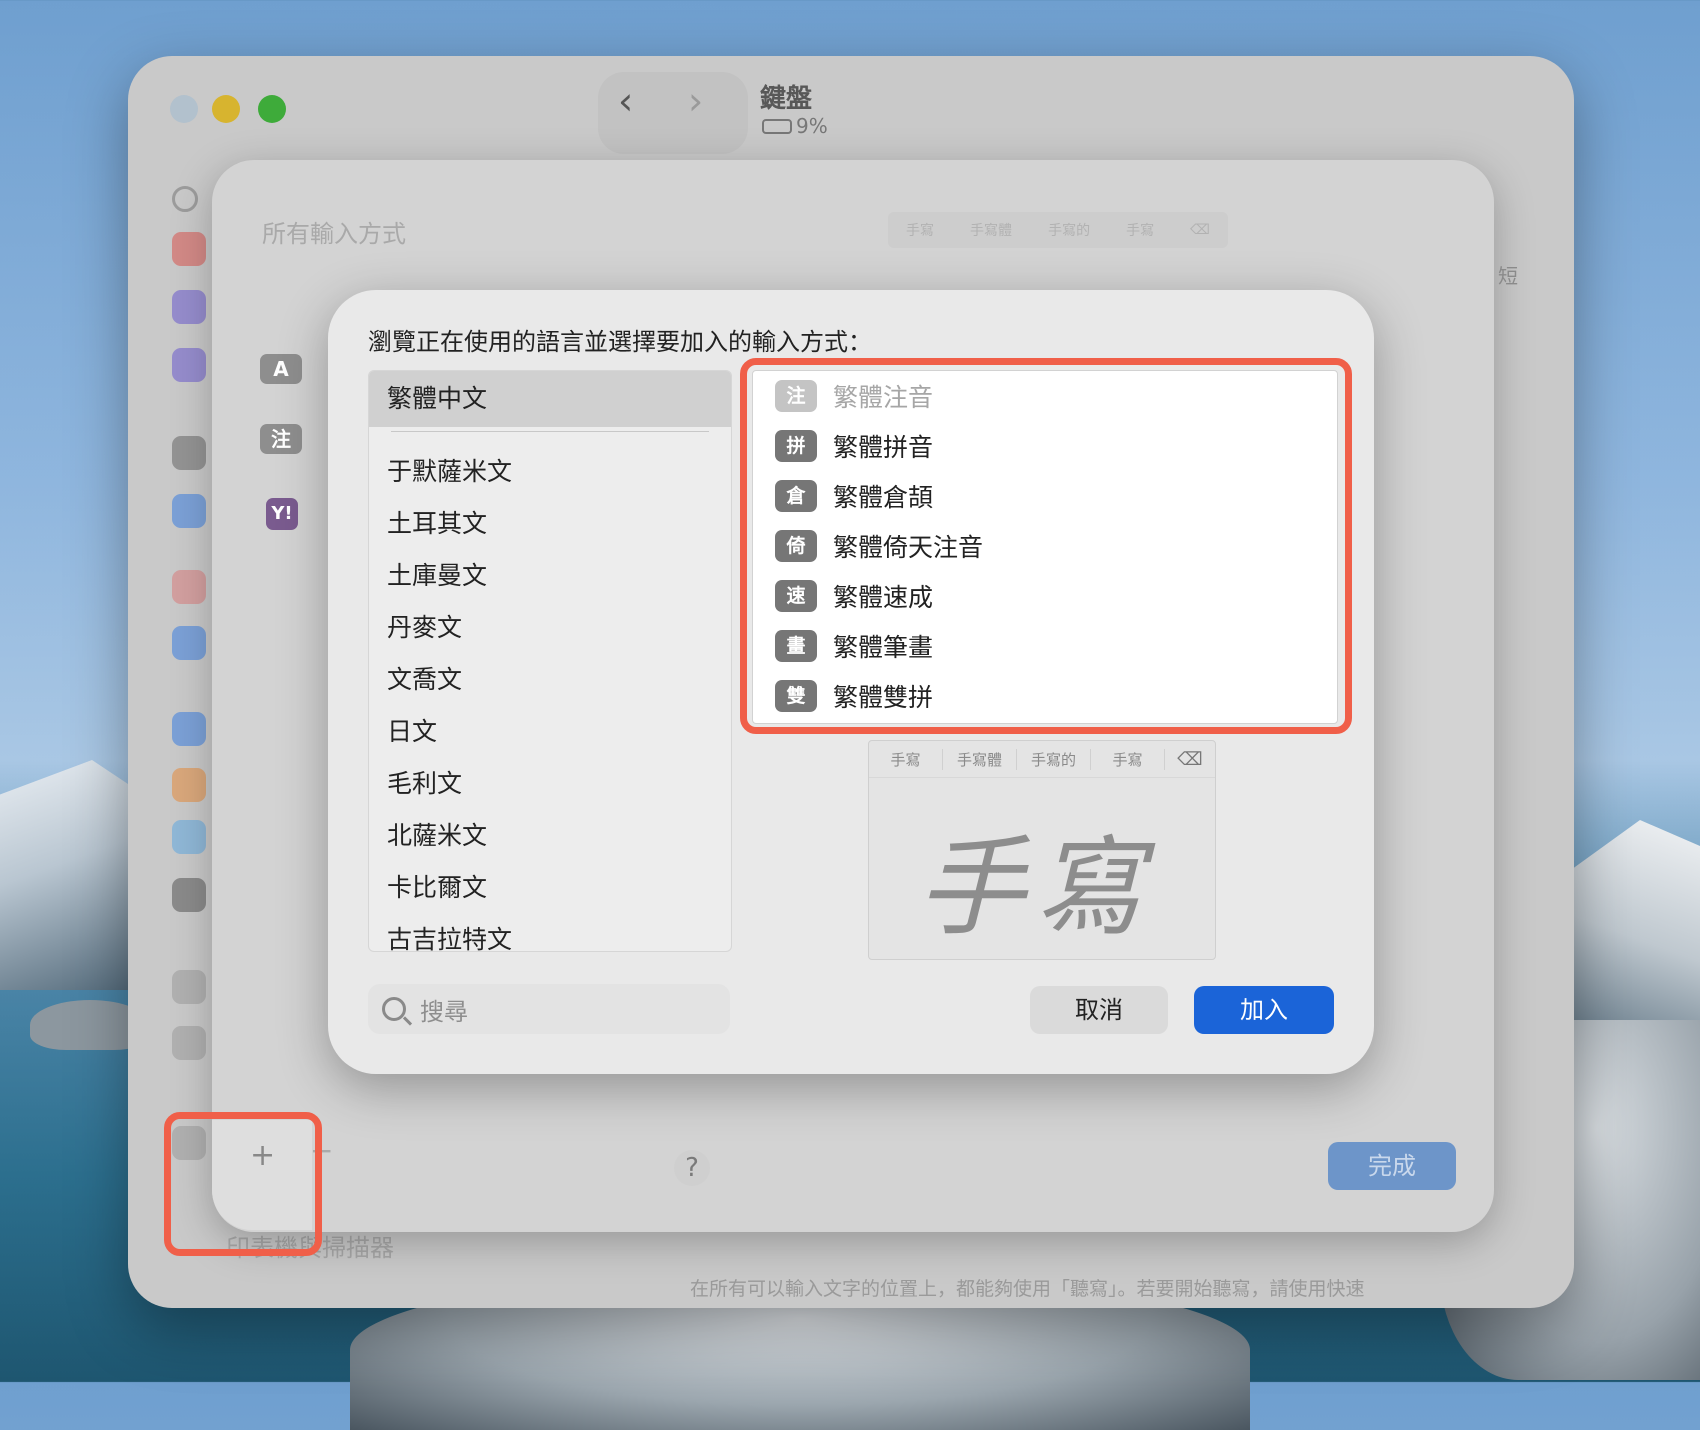 The width and height of the screenshot is (1700, 1430). I want to click on screen-time-icon, so click(189, 365).